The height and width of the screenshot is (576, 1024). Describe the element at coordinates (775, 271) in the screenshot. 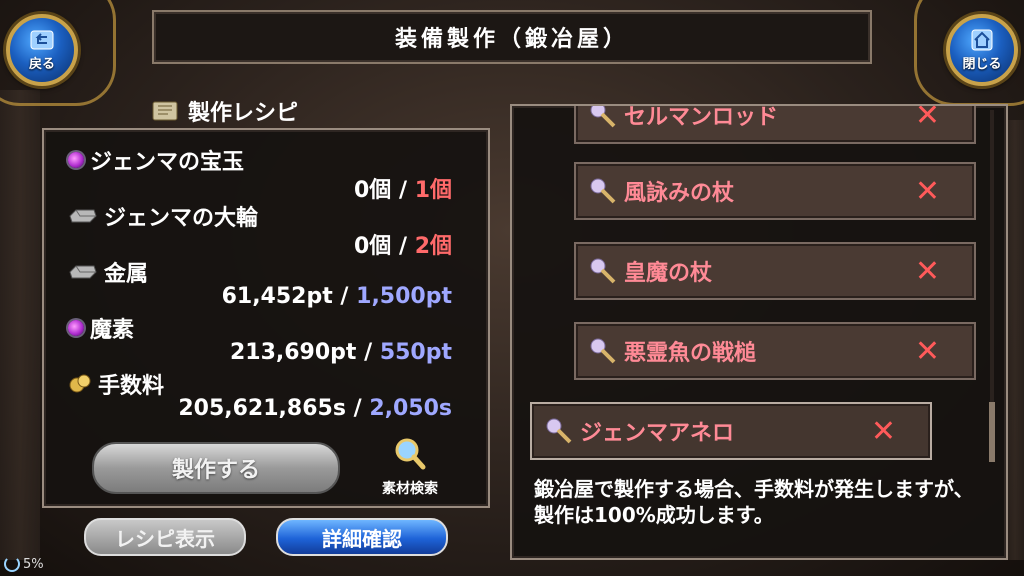

I see `equipment-item: 皇魔の杖 ✕` at that location.